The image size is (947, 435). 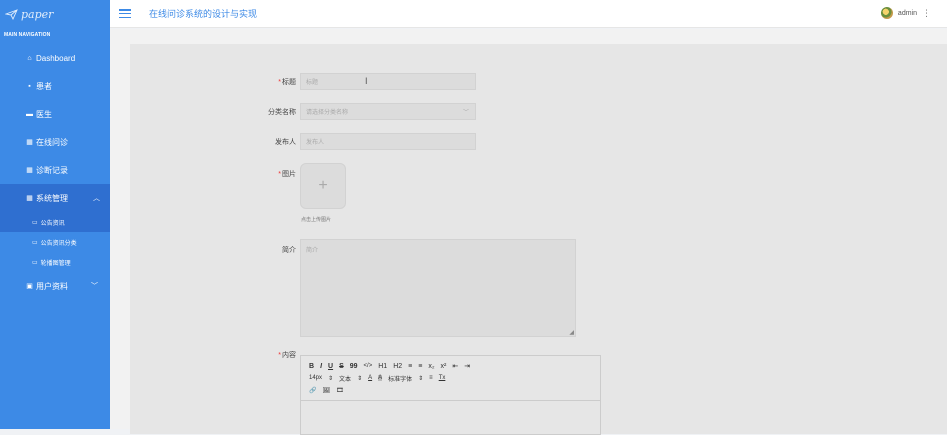 I want to click on sidebar-item-label: Dashboard, so click(x=56, y=58).